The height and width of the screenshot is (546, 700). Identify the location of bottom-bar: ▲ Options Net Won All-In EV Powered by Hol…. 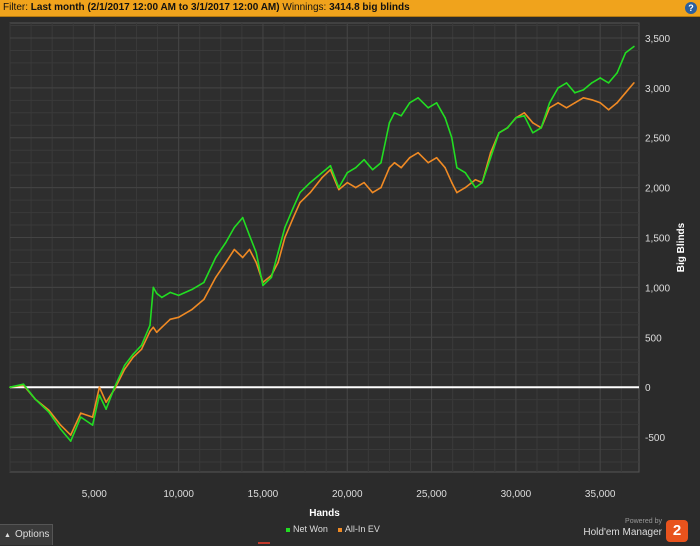
(350, 531).